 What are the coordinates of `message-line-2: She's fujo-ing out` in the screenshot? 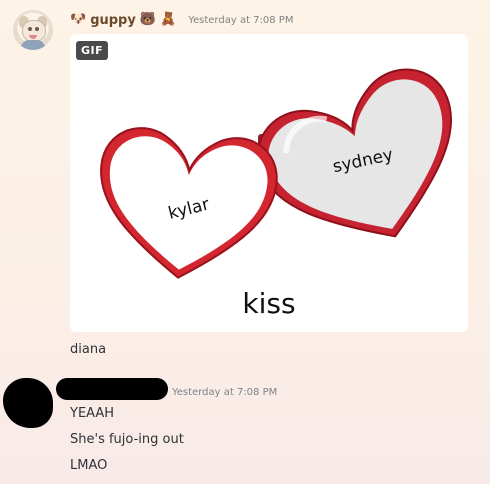 It's located at (127, 439).